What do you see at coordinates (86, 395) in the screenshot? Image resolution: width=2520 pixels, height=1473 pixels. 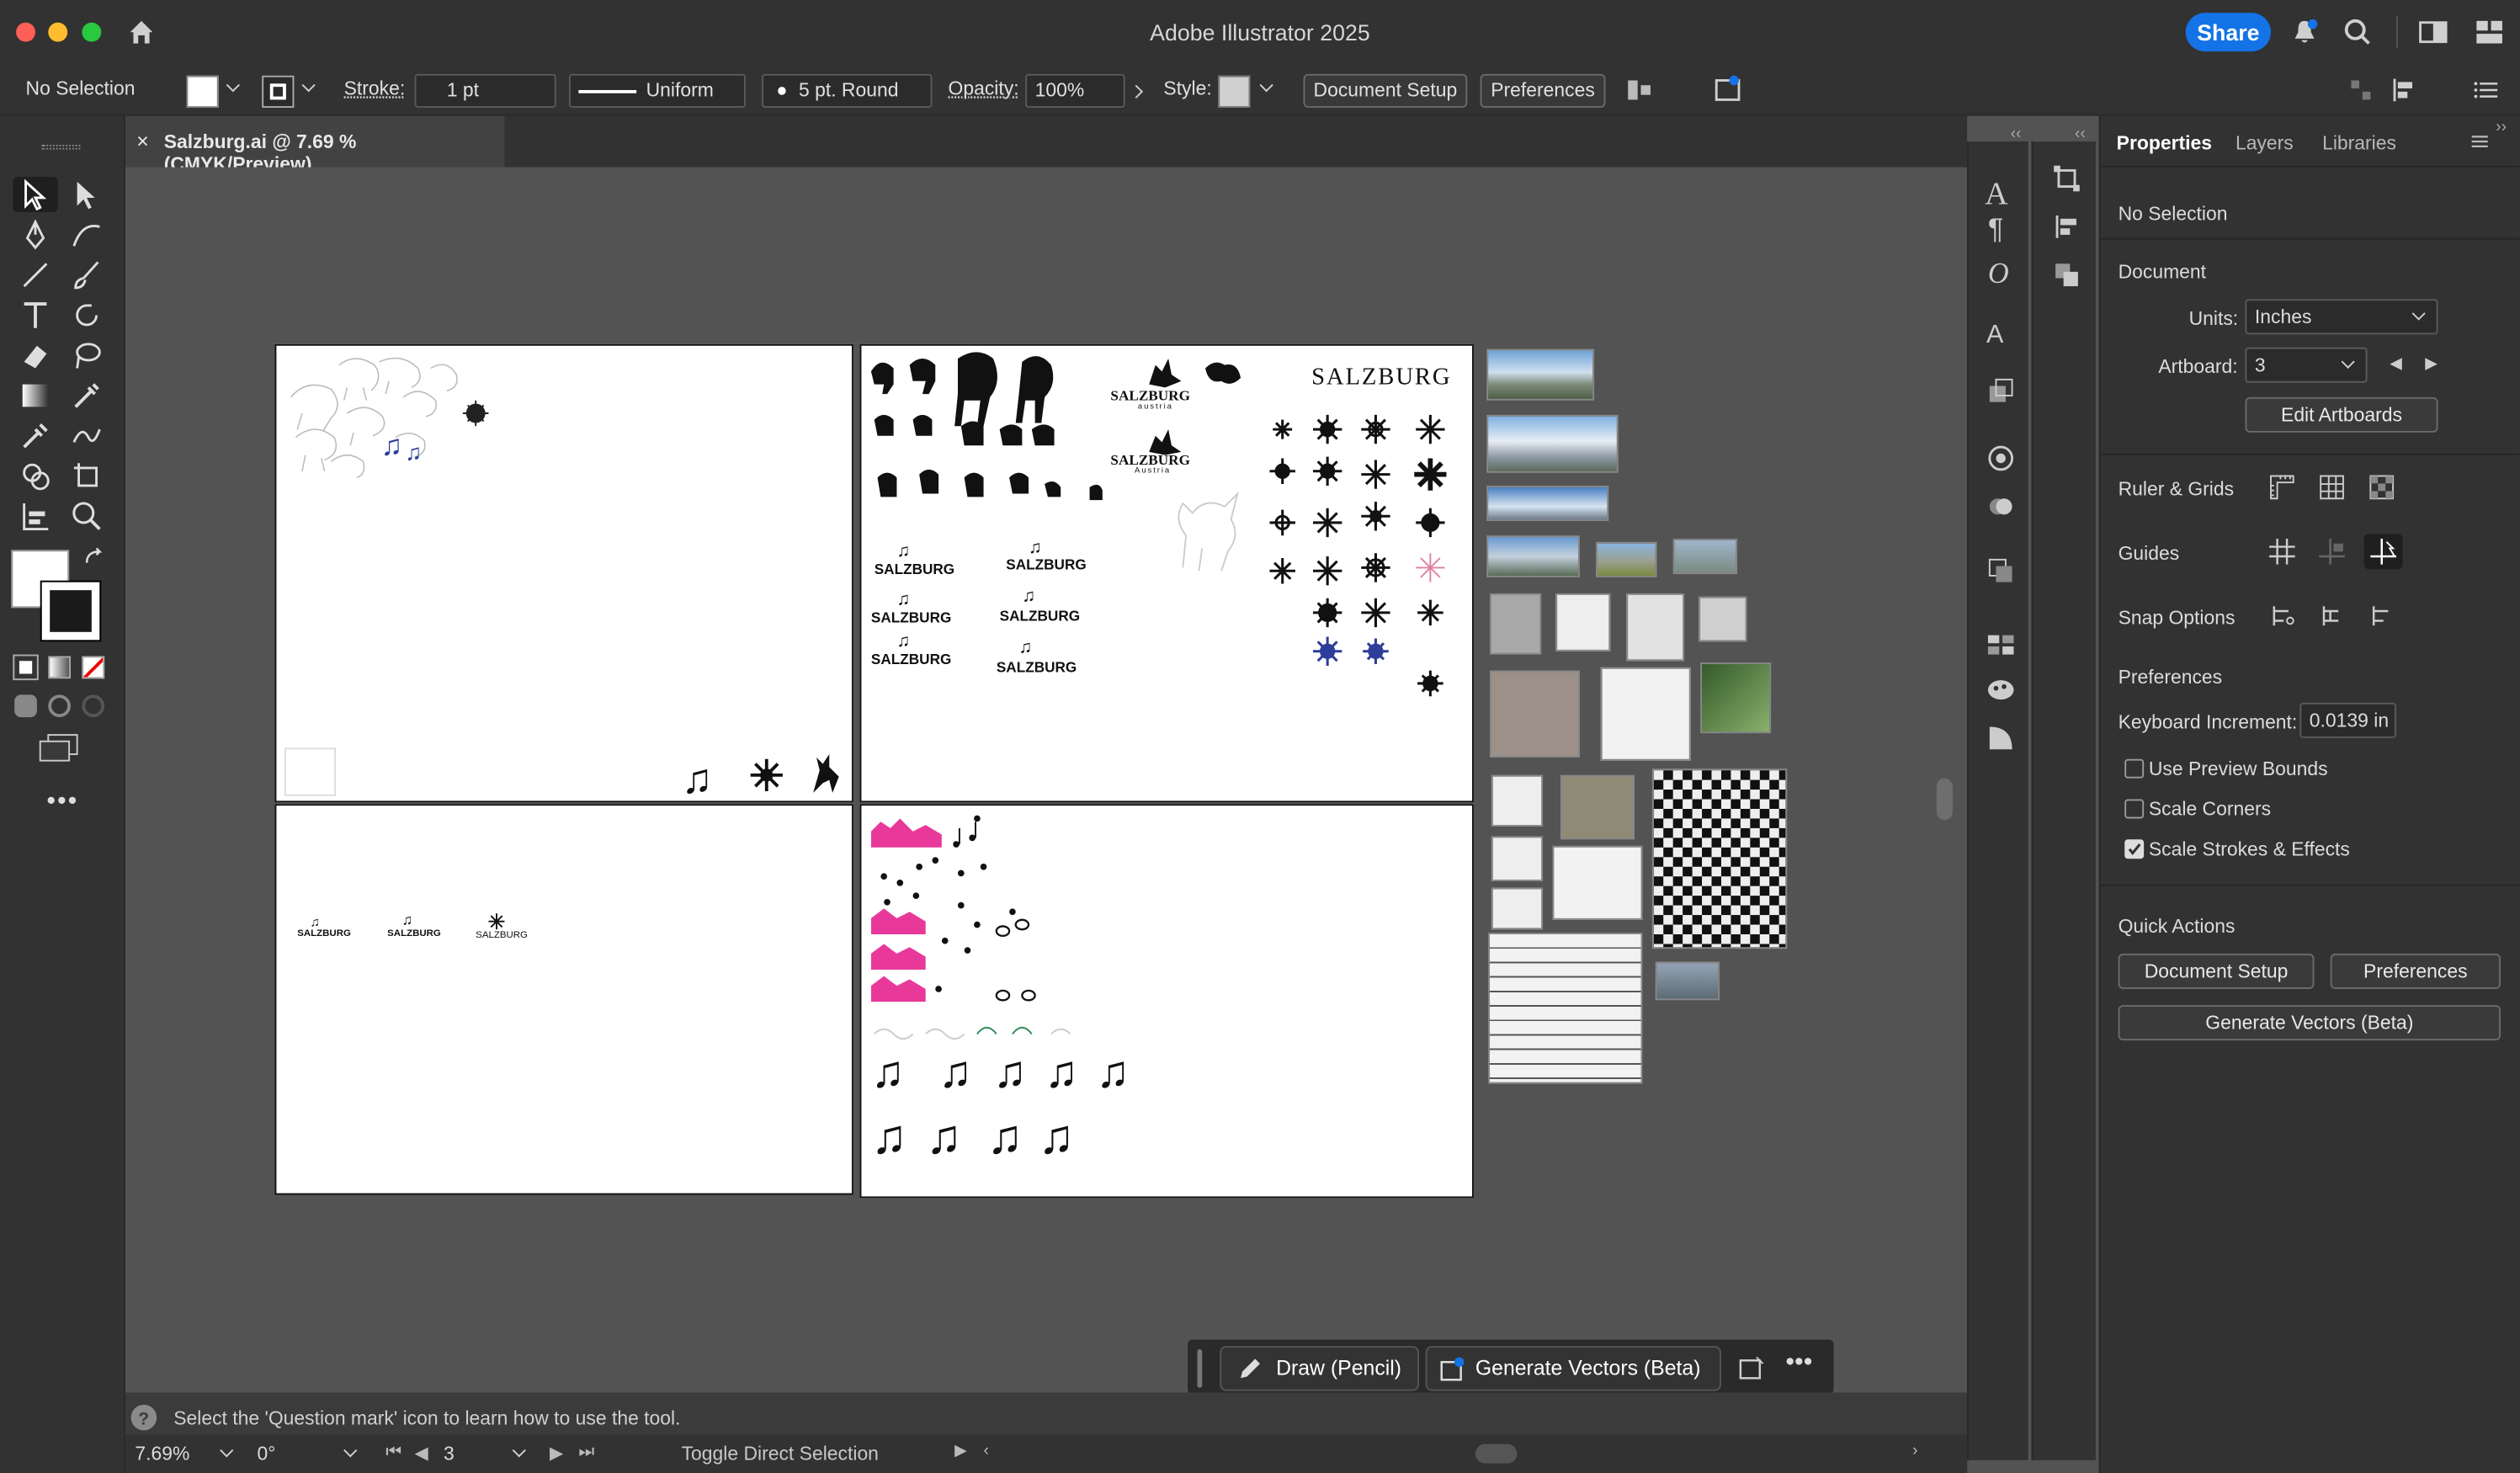 I see `eyedropper-tool-icon` at bounding box center [86, 395].